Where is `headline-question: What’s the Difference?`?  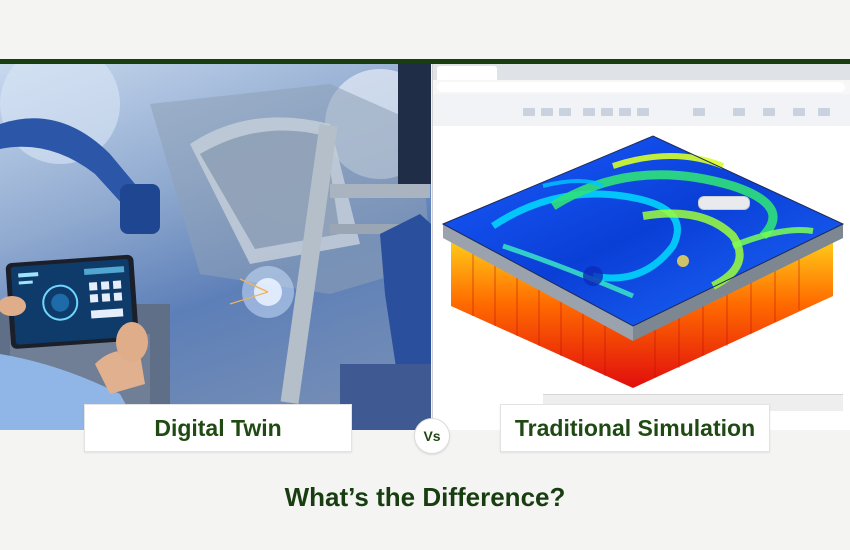 headline-question: What’s the Difference? is located at coordinates (425, 497).